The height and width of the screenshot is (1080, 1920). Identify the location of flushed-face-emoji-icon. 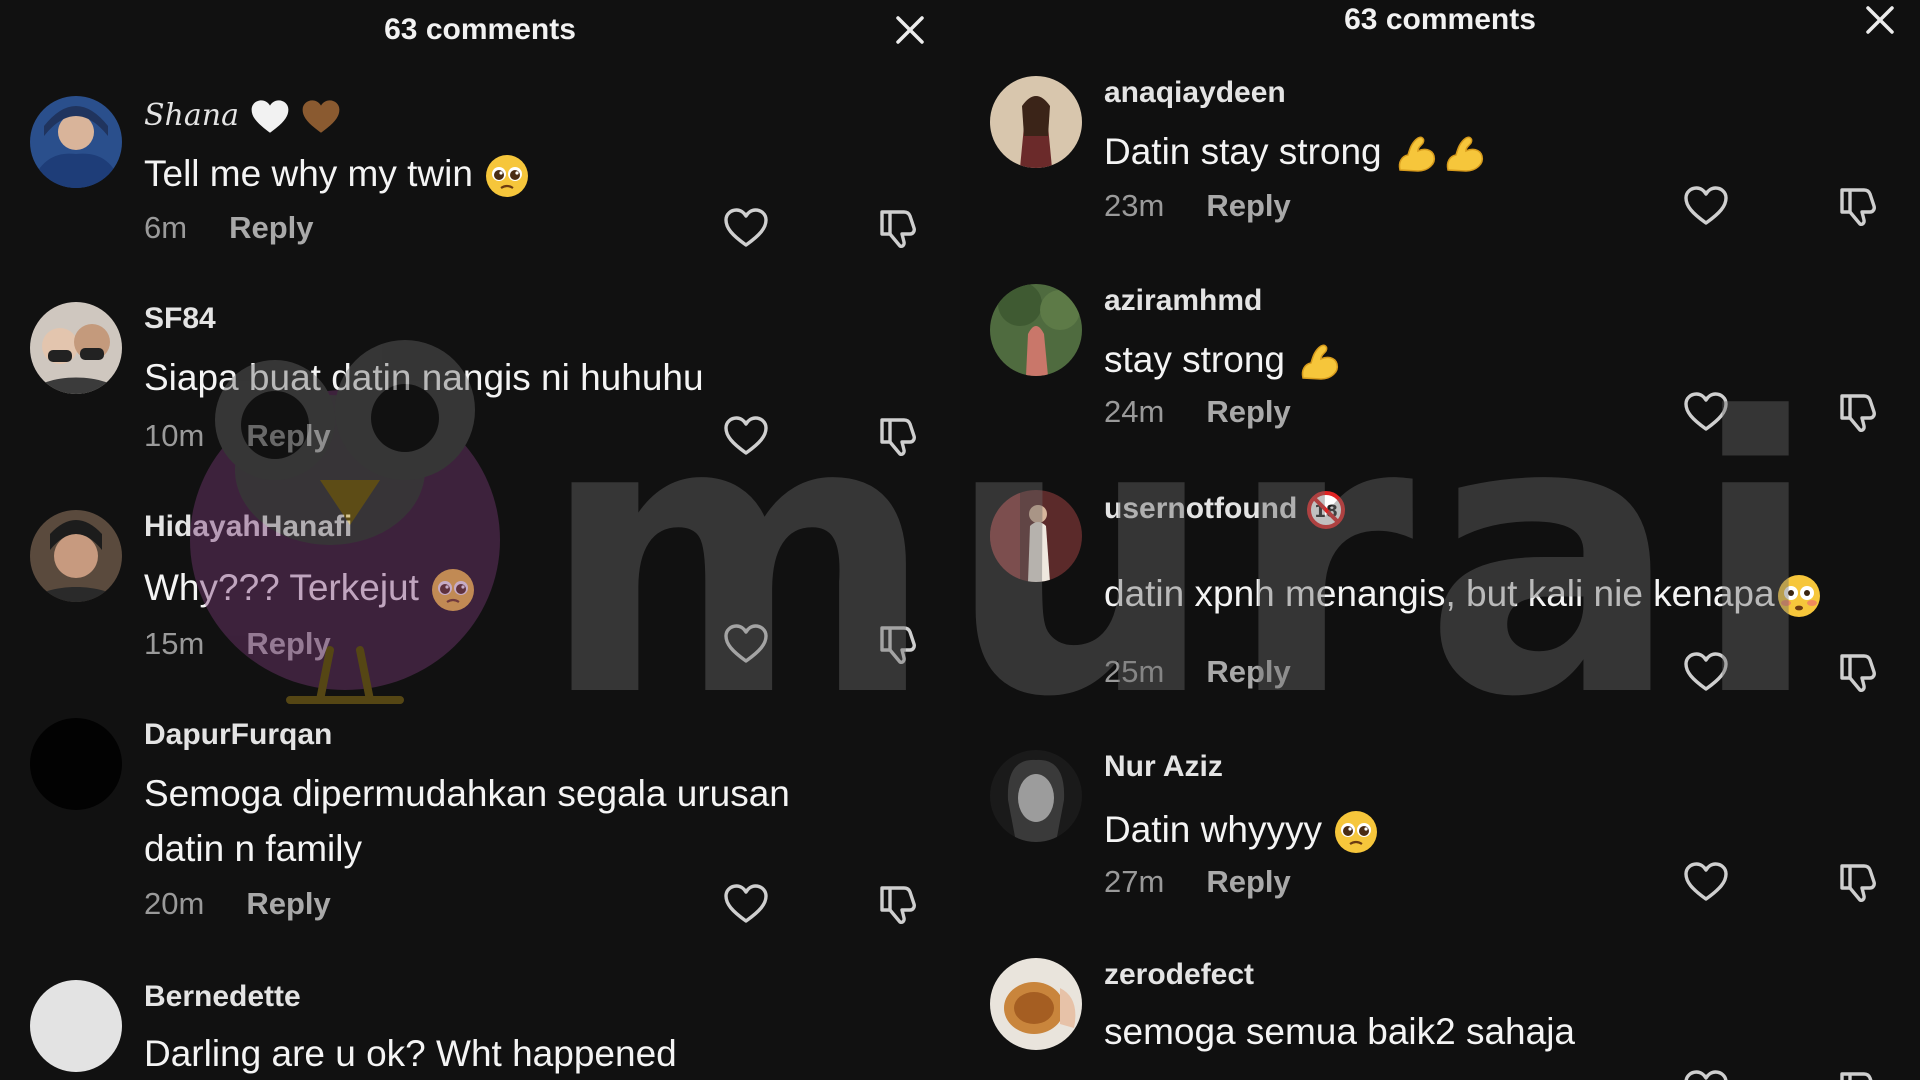
(1799, 596).